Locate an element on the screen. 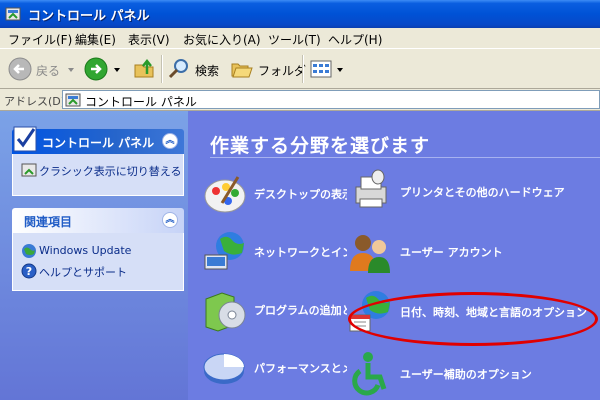 The width and height of the screenshot is (600, 400). address-bar: アドレス(D) コントロール パネル is located at coordinates (300, 100).